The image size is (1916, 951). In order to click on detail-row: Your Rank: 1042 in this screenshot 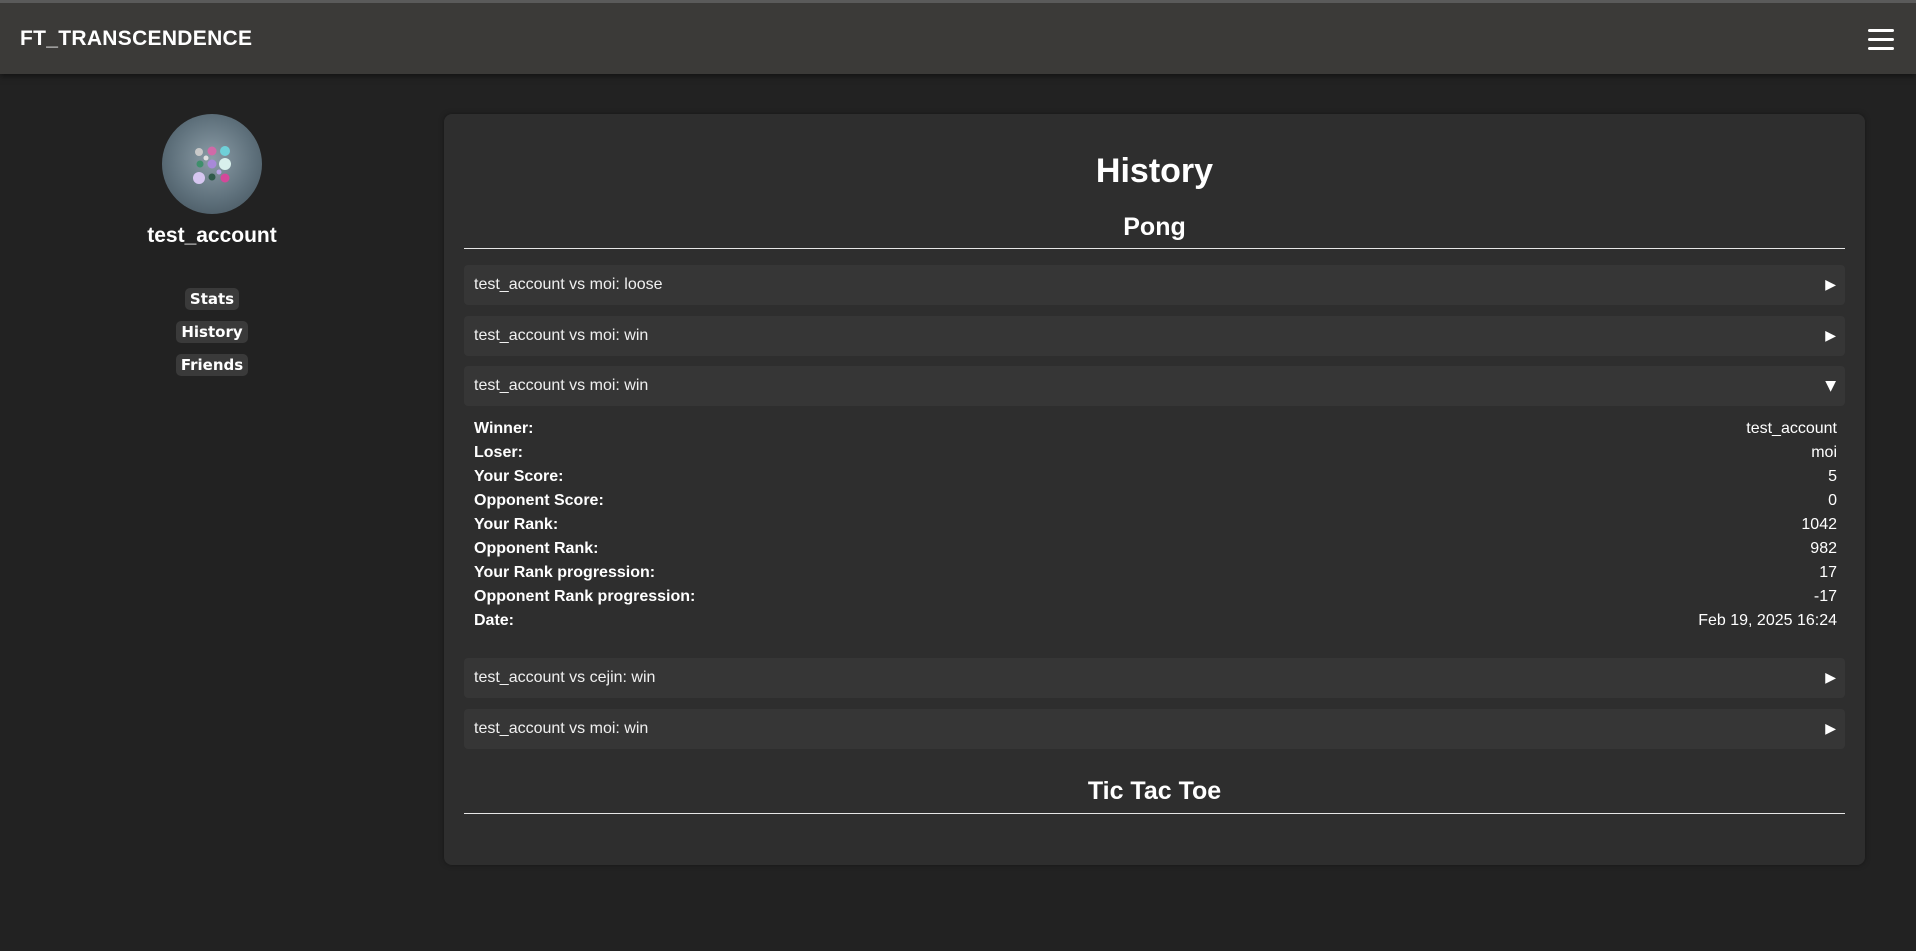, I will do `click(1155, 528)`.